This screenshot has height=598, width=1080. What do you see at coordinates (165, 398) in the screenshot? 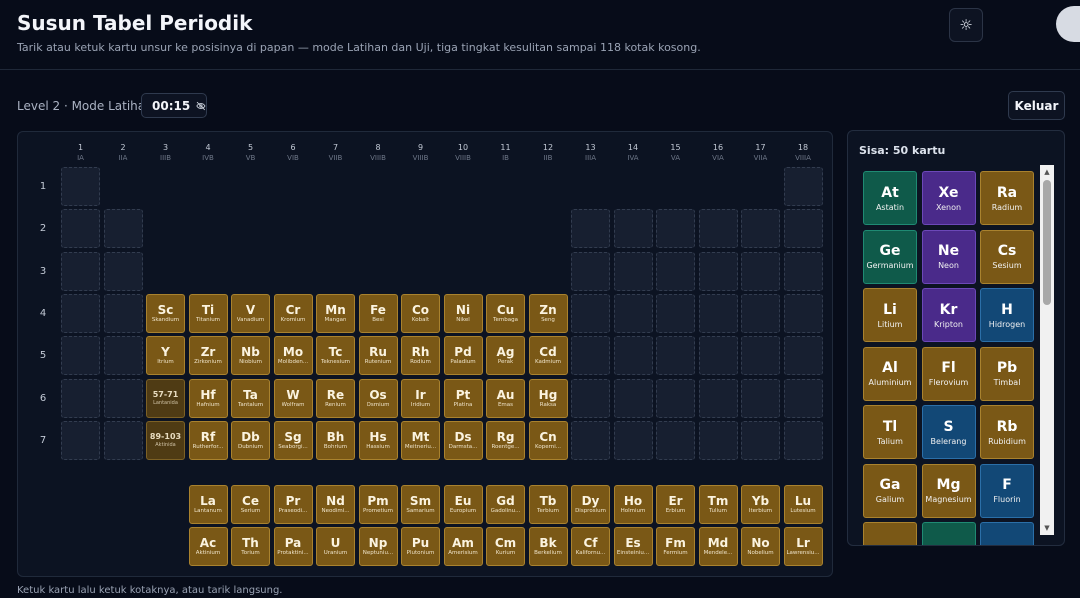
I see `placed-element-card: 57-71 Lantanida` at bounding box center [165, 398].